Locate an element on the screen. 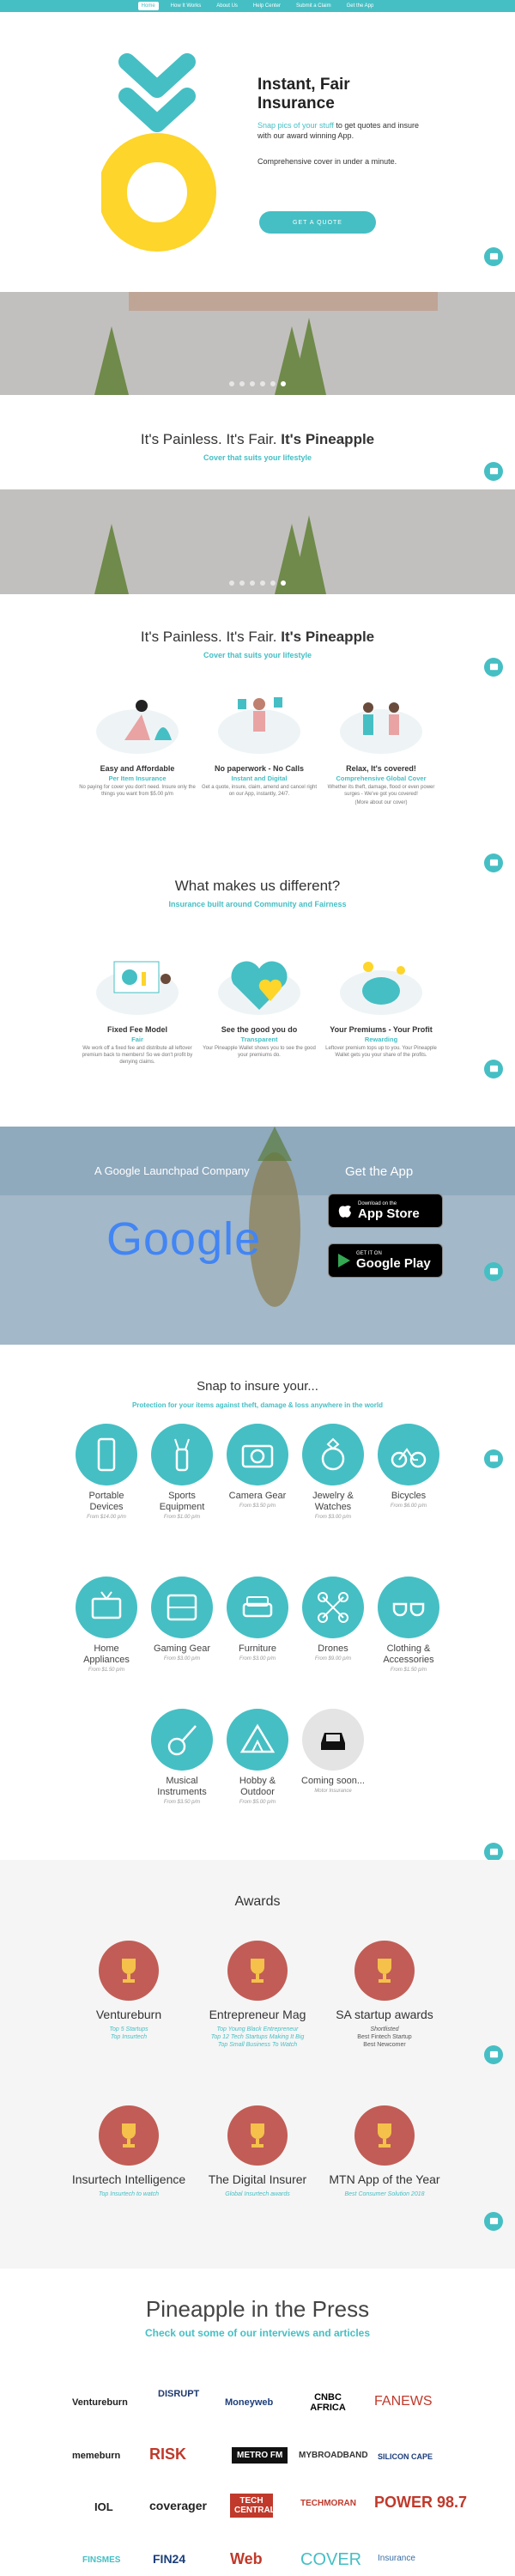  category-drones: Drones From $9.00 p/m is located at coordinates (333, 1620).